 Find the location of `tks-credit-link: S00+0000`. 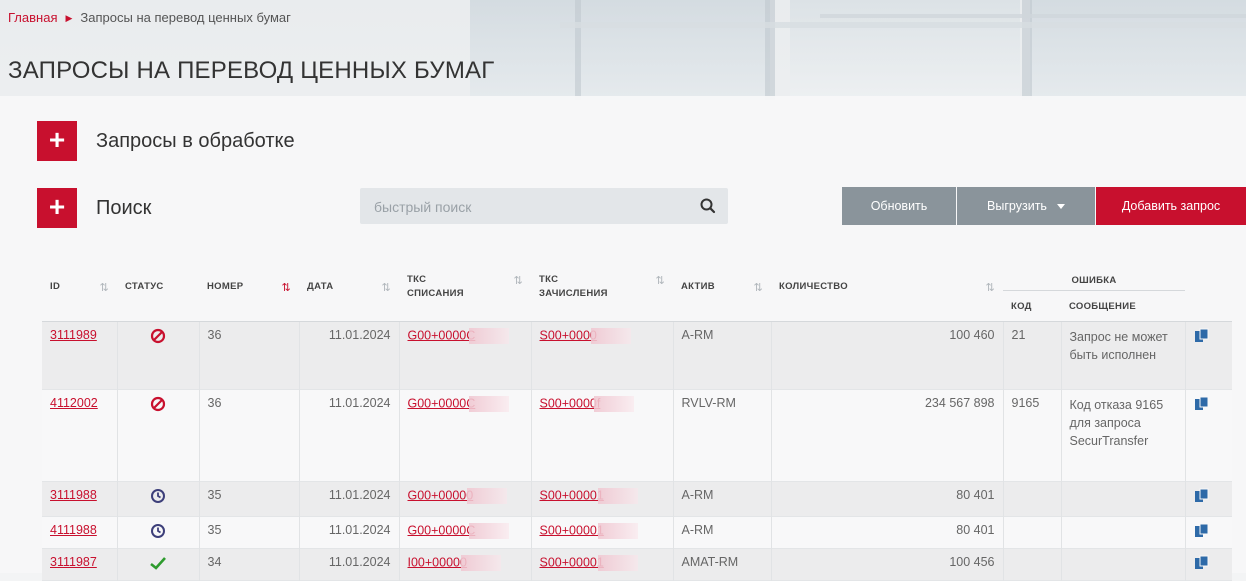

tks-credit-link: S00+0000 is located at coordinates (568, 335).